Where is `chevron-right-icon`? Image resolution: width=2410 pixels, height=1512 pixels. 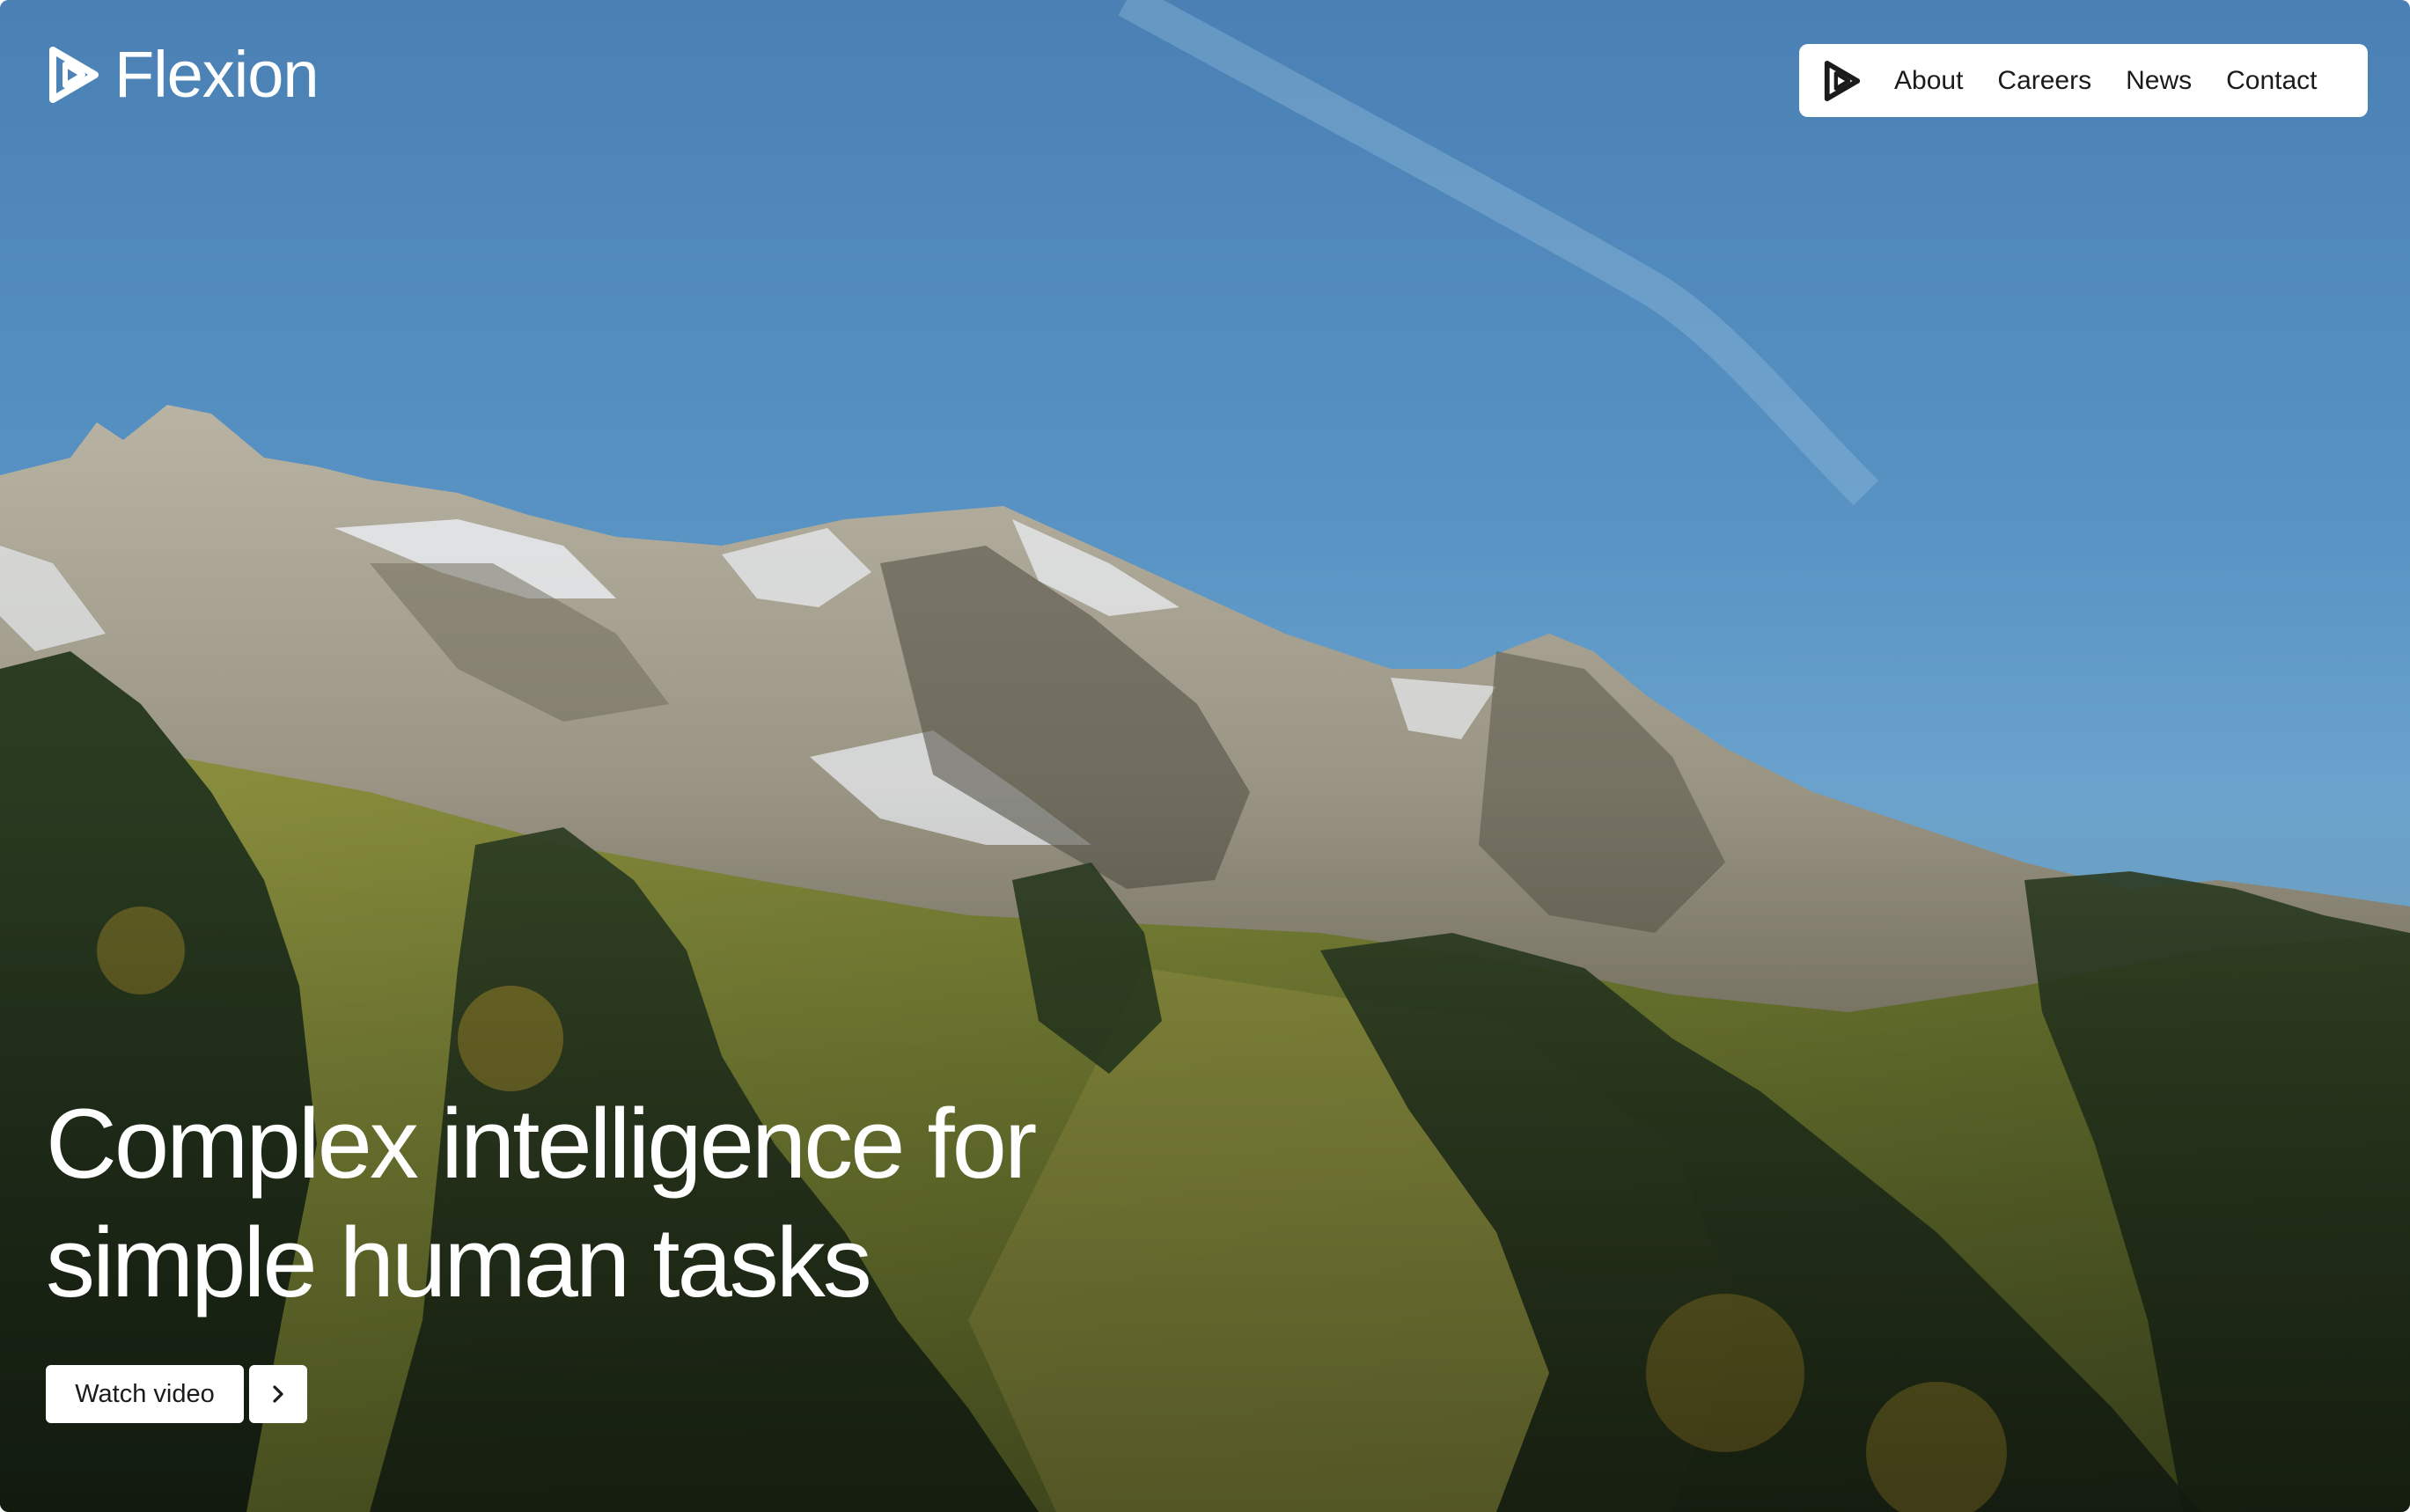
chevron-right-icon is located at coordinates (278, 1394).